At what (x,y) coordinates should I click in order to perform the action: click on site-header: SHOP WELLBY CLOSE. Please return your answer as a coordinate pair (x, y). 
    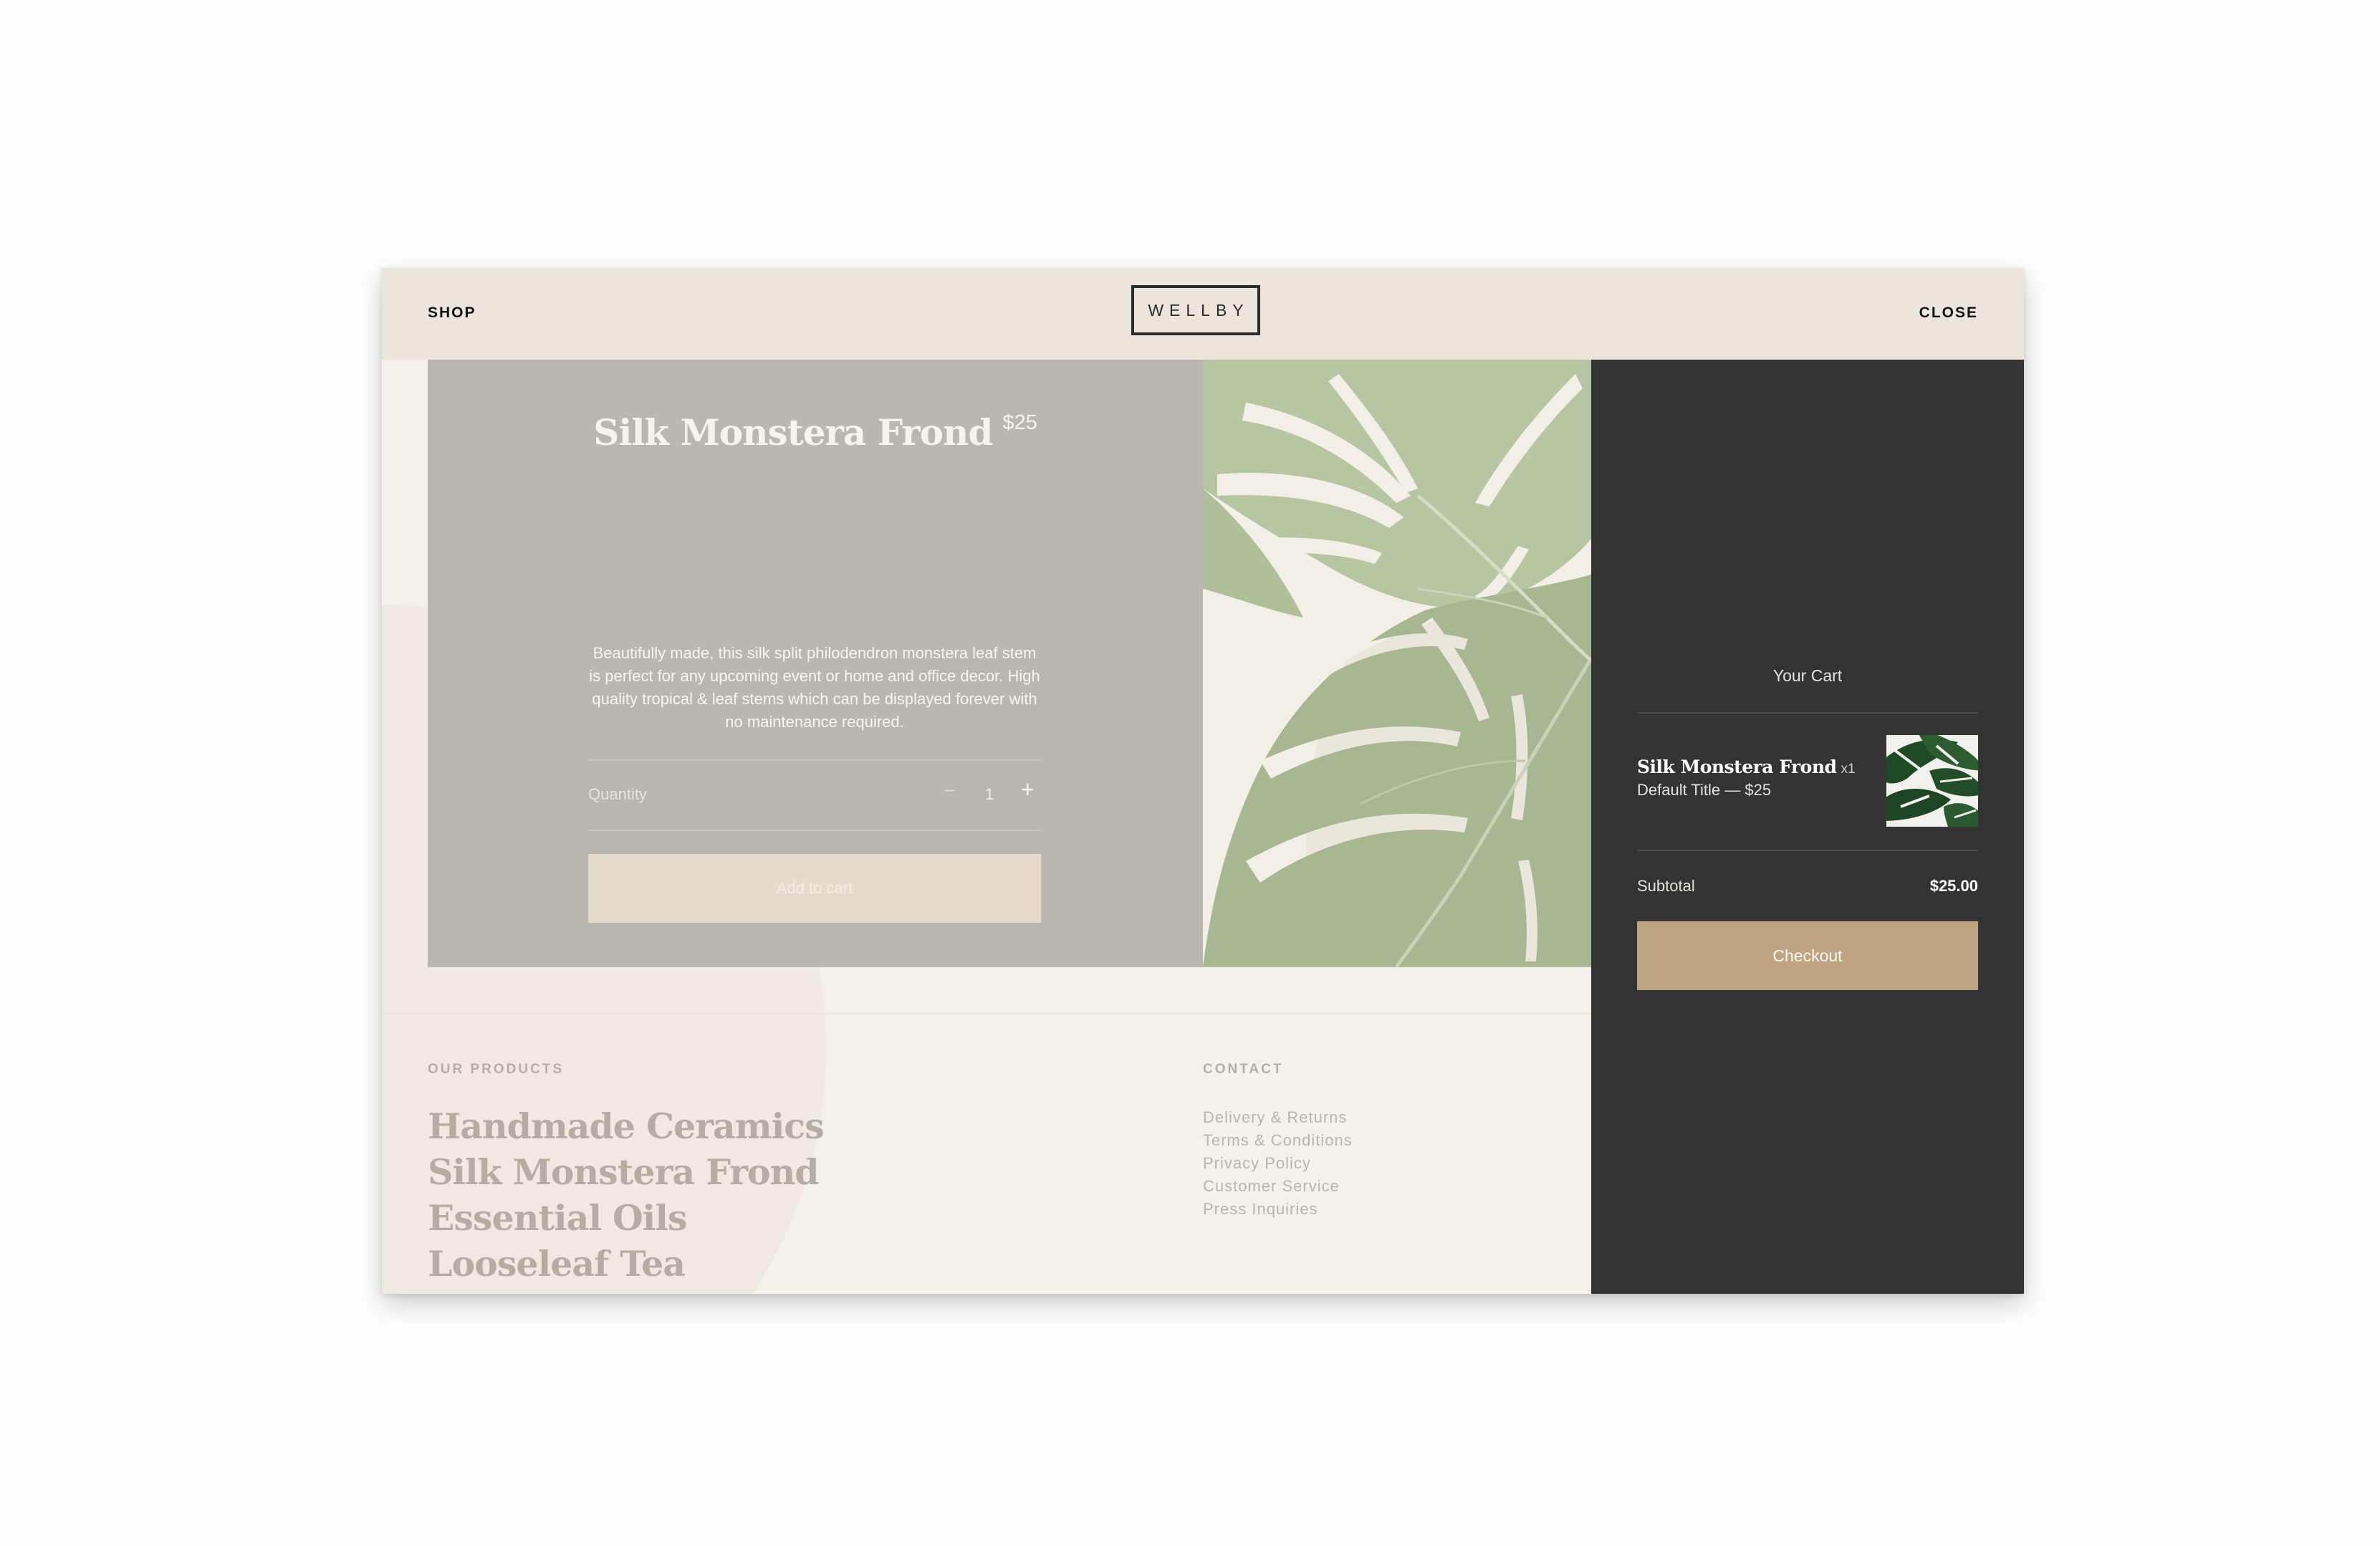
    Looking at the image, I should click on (1203, 314).